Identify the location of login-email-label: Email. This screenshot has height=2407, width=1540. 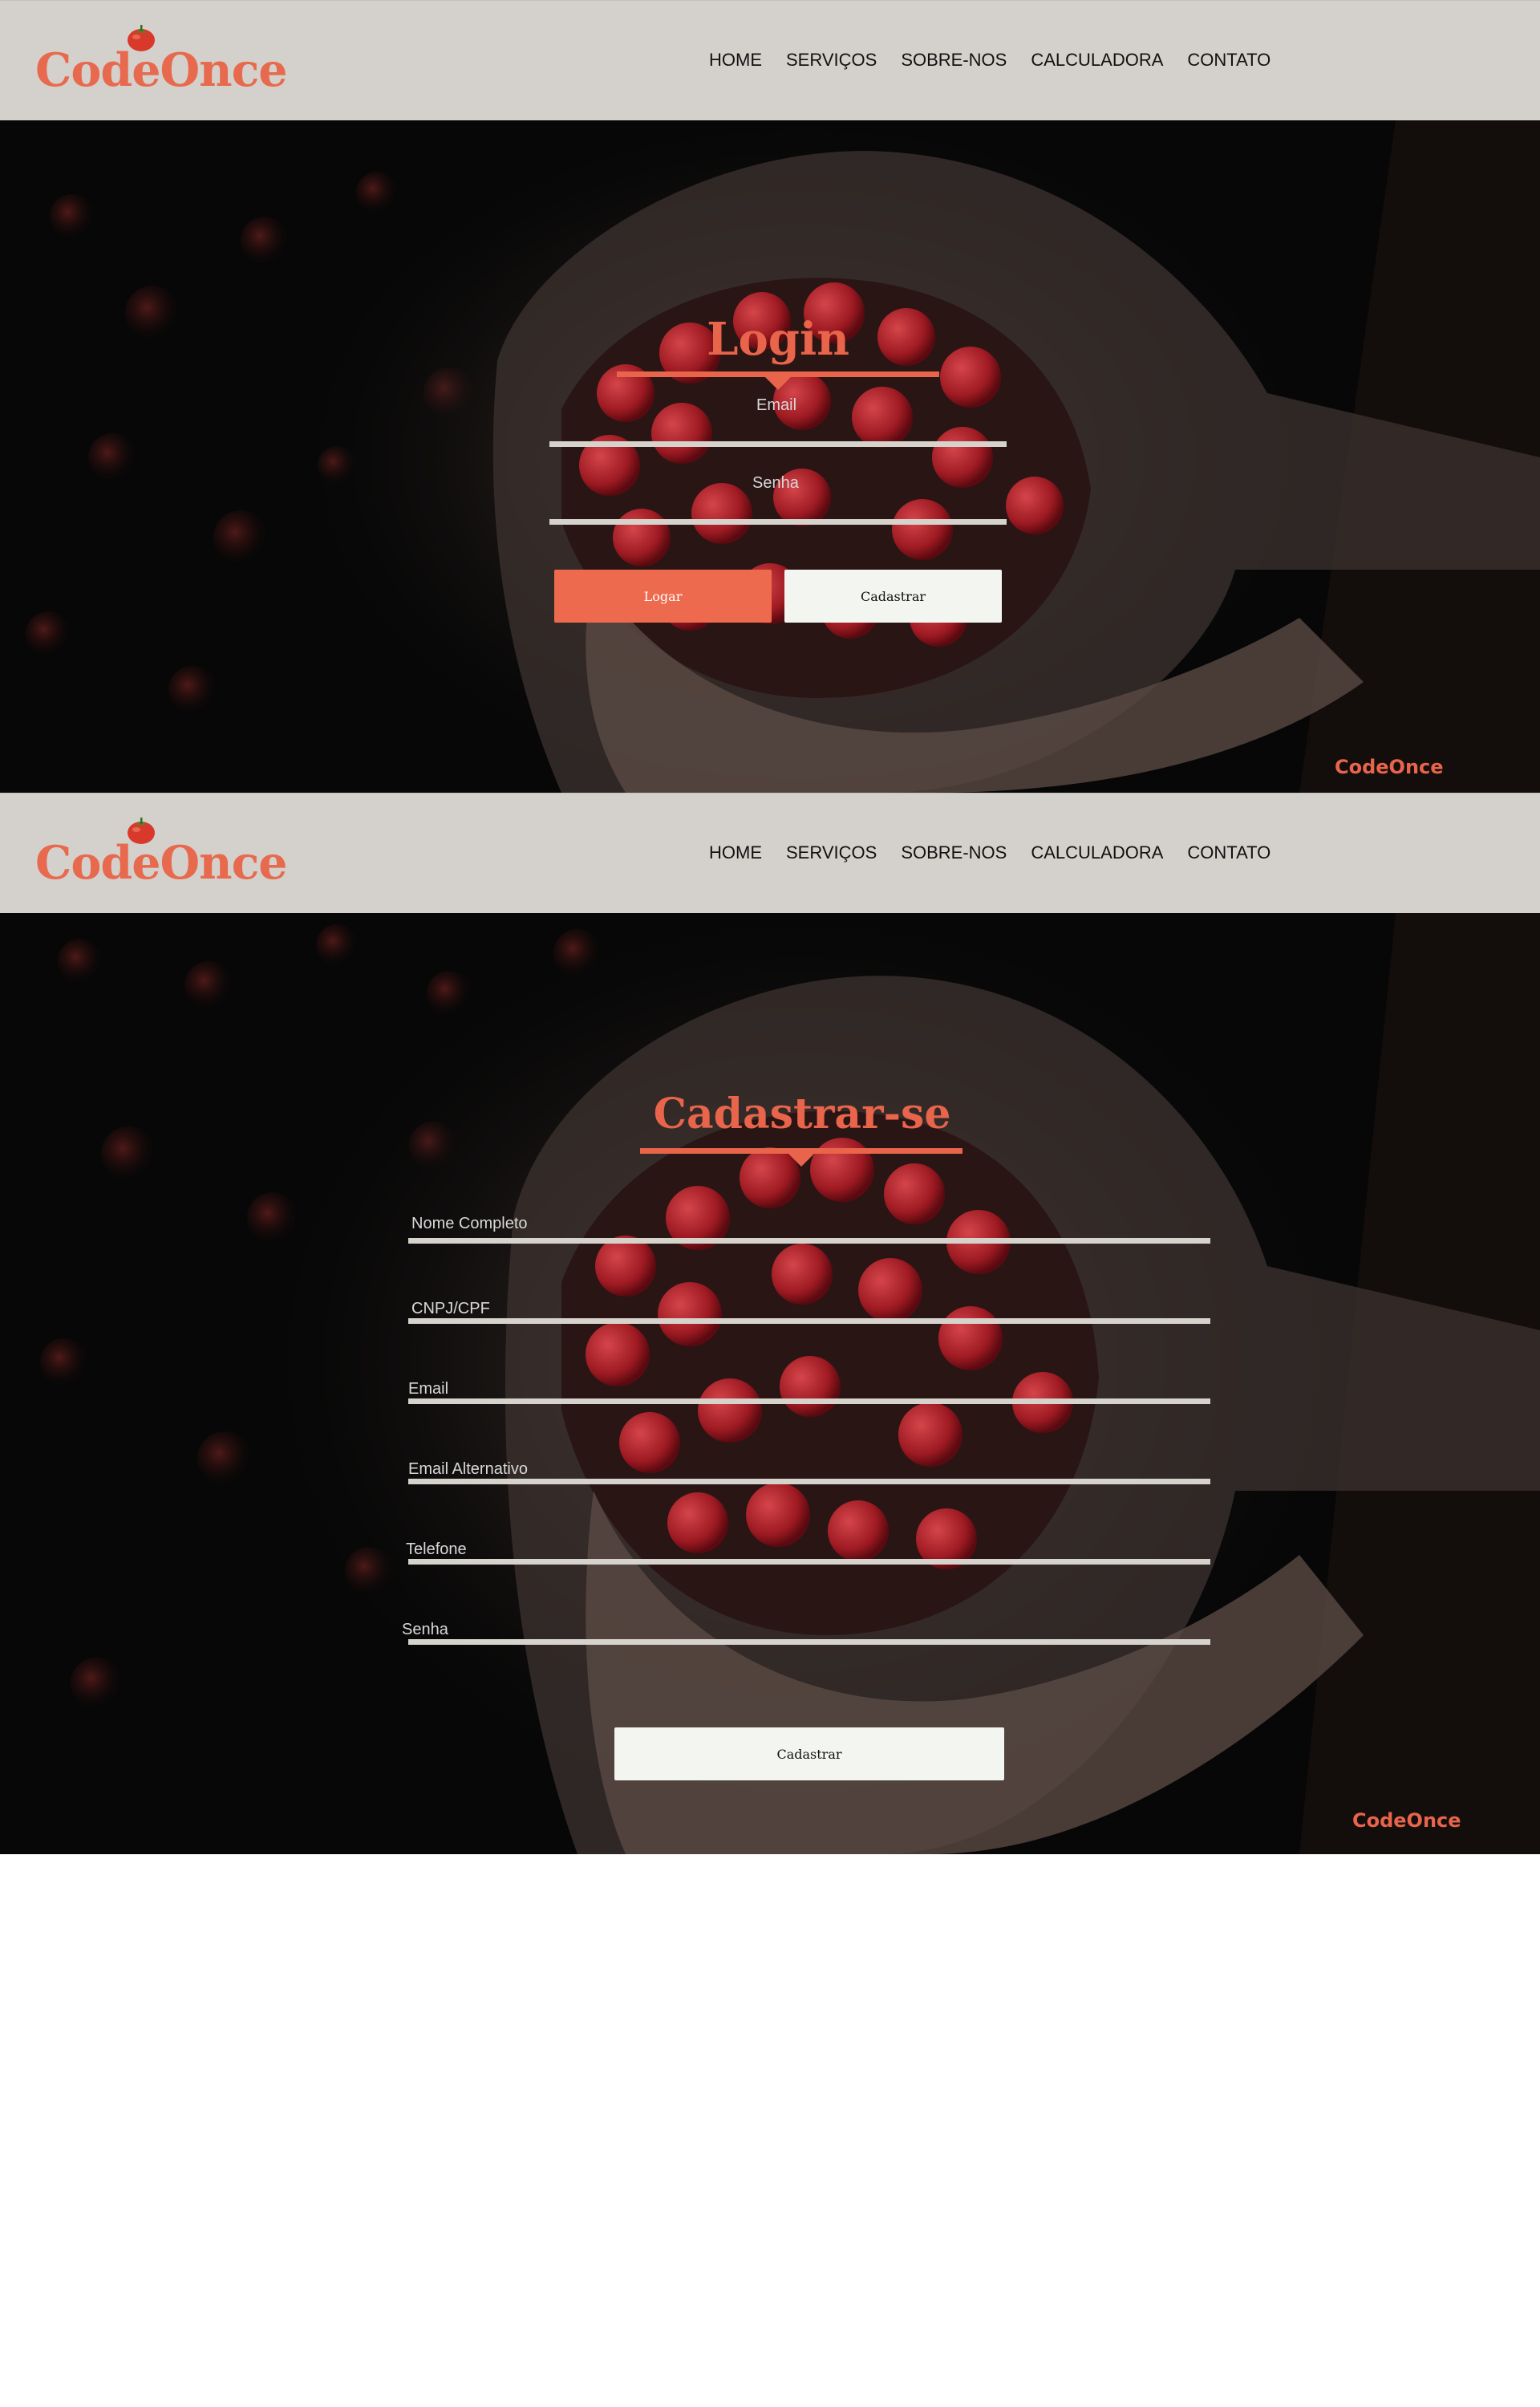
(776, 405).